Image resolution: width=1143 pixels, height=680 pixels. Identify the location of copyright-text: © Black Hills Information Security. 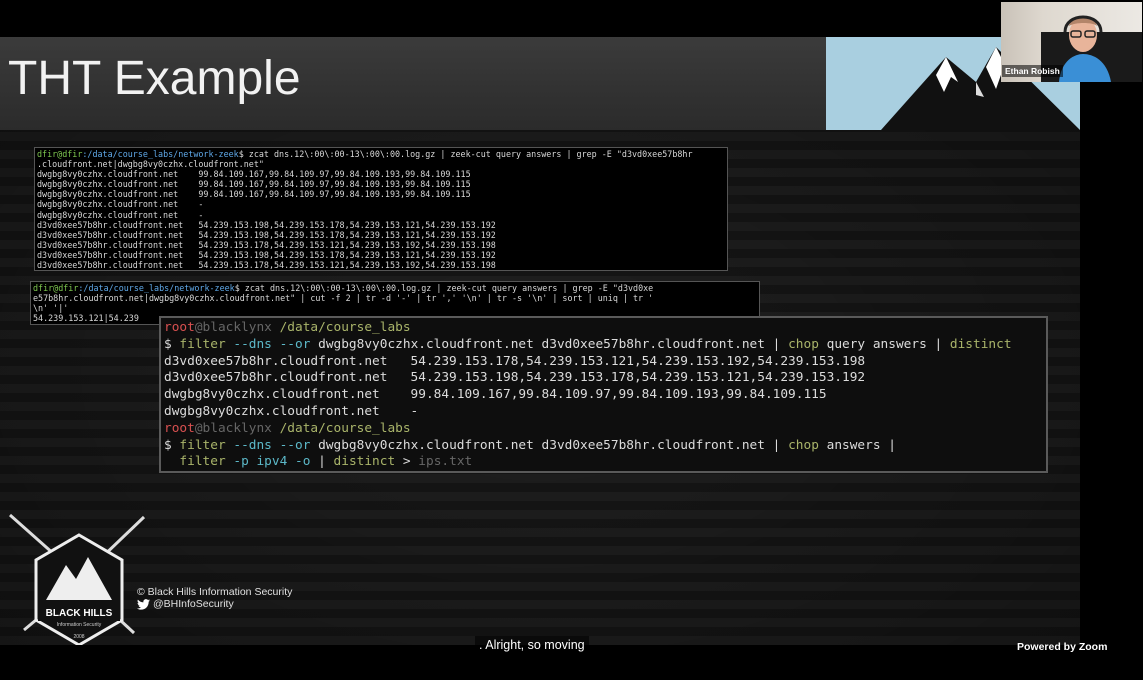
(215, 592).